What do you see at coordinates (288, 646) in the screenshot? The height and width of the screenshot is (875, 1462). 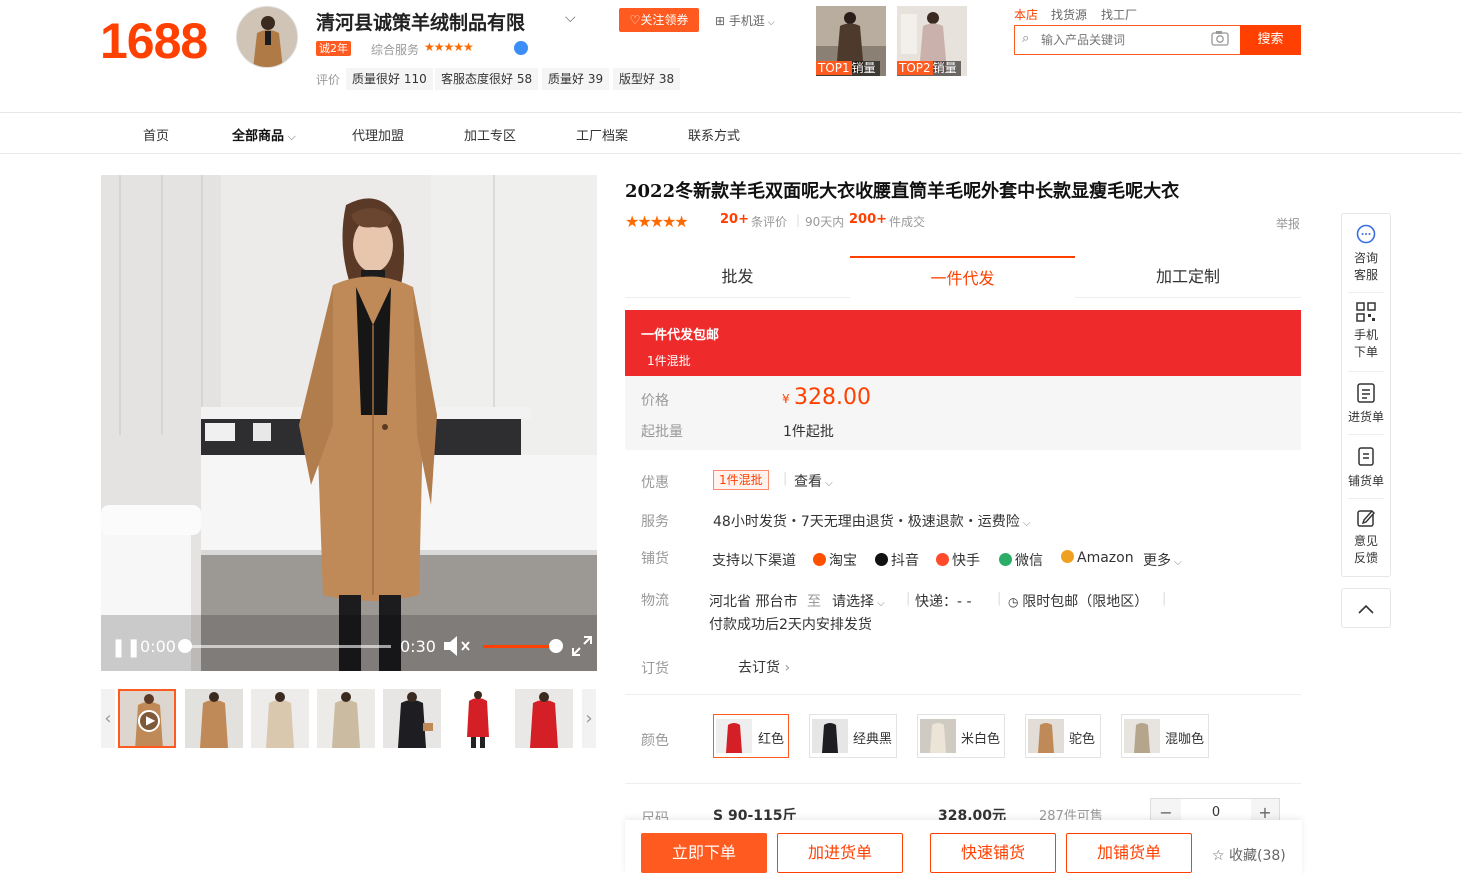 I see `video-progress-track` at bounding box center [288, 646].